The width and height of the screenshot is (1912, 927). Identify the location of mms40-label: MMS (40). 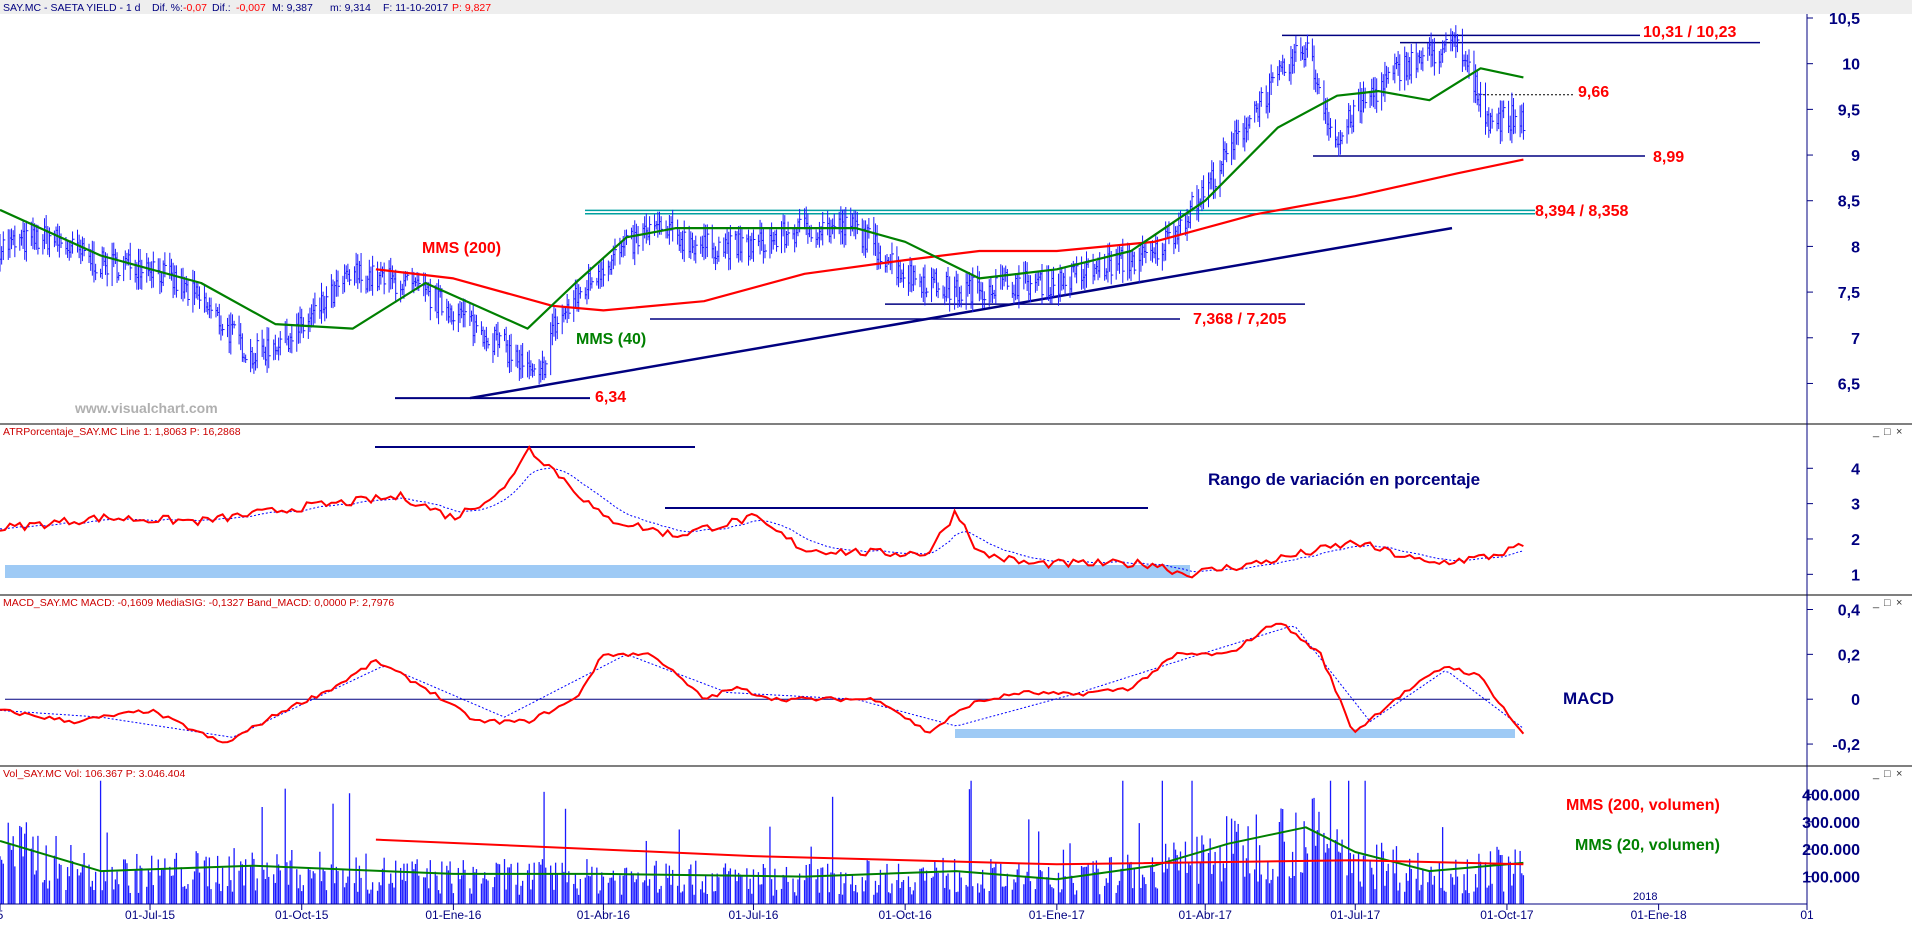
(611, 339).